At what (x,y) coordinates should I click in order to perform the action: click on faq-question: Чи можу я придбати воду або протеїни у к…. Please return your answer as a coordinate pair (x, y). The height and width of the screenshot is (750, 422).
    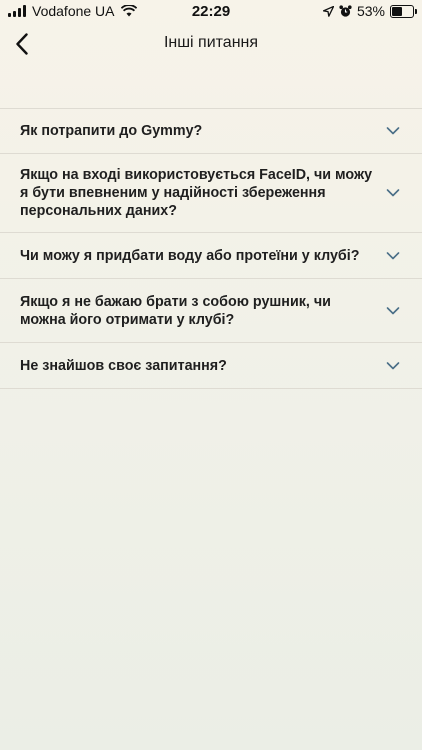
    Looking at the image, I should click on (190, 255).